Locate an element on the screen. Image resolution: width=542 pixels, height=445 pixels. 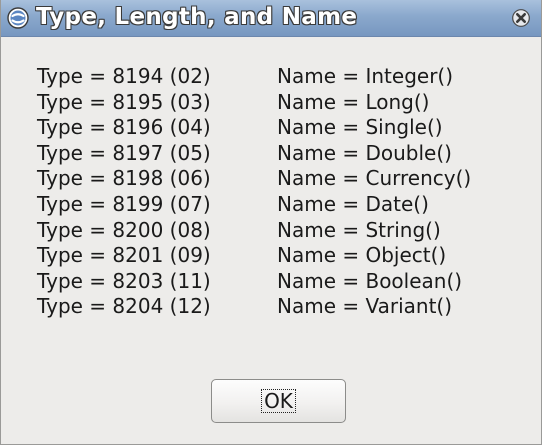
message-line: Type = 8198 (06) Name = Currency() is located at coordinates (254, 179).